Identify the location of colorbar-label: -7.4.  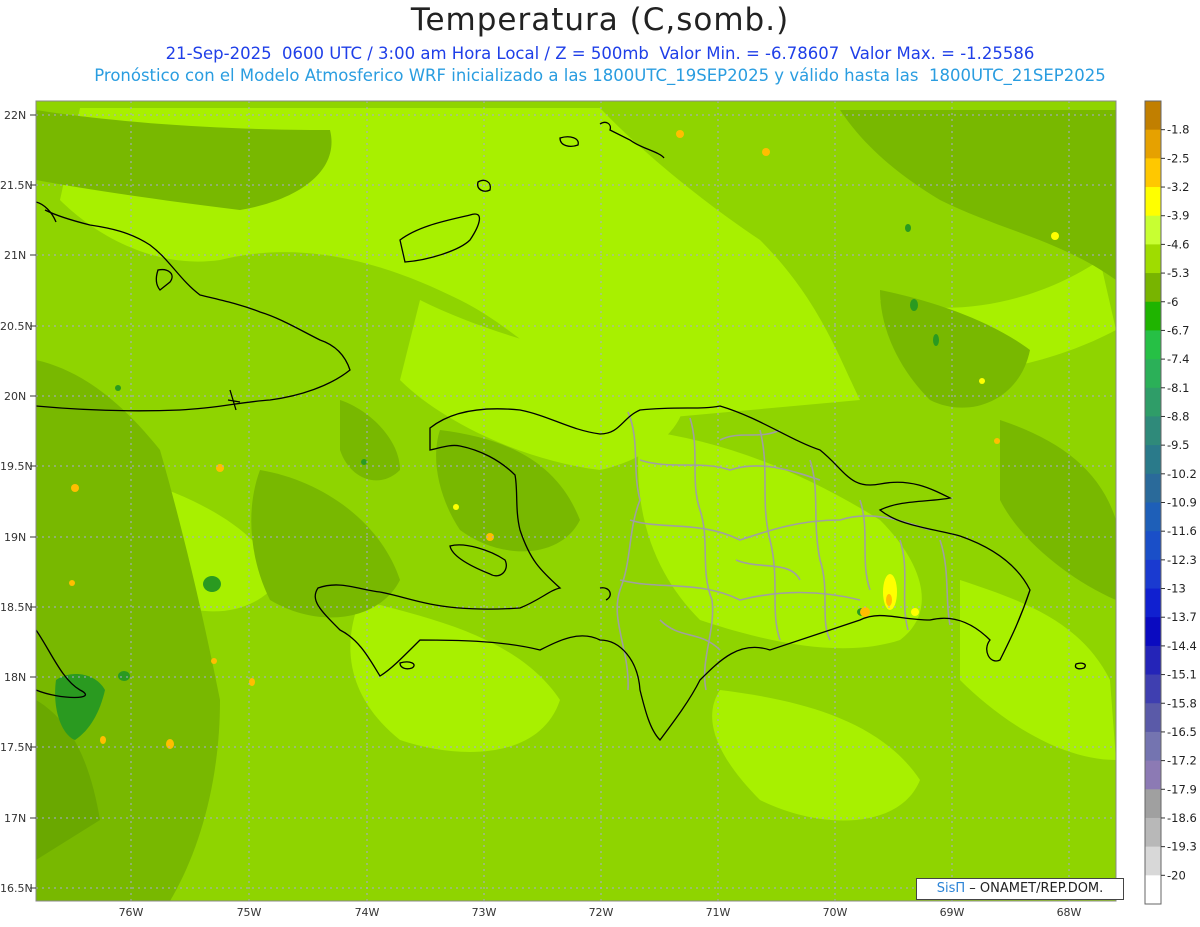
(1178, 359).